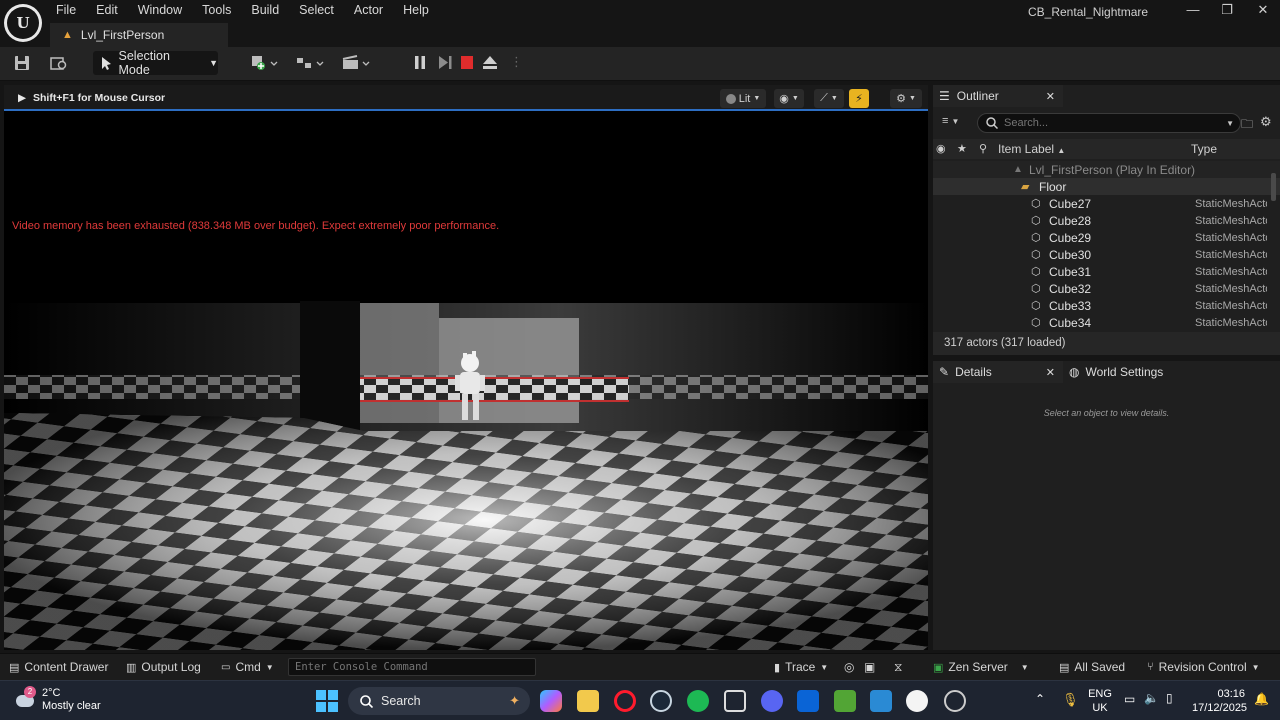  I want to click on volume-icon: 🔈, so click(1151, 698).